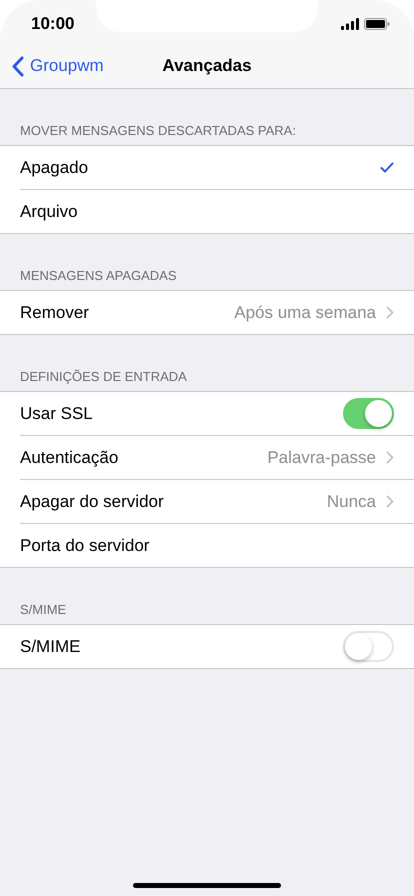 Image resolution: width=414 pixels, height=896 pixels. I want to click on row-label: Apagar do servidor, so click(173, 502).